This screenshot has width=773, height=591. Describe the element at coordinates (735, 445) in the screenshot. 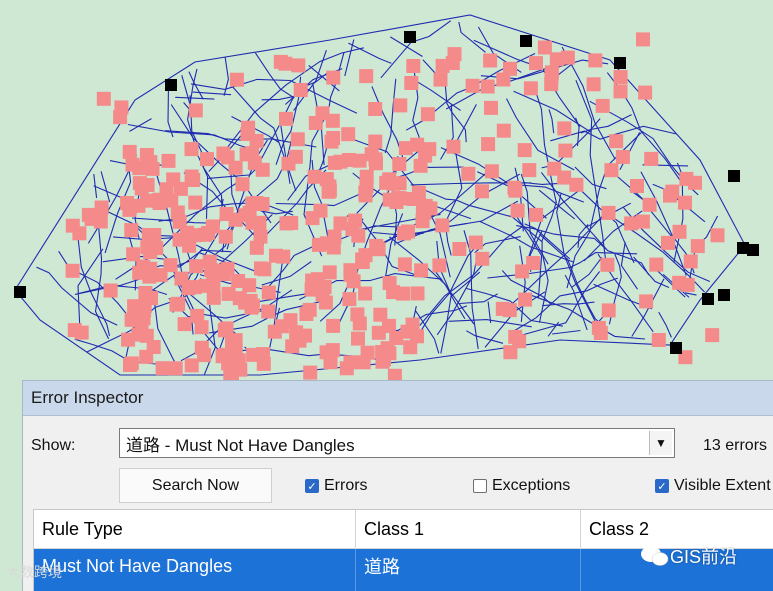

I see `error-count: 13 errors` at that location.